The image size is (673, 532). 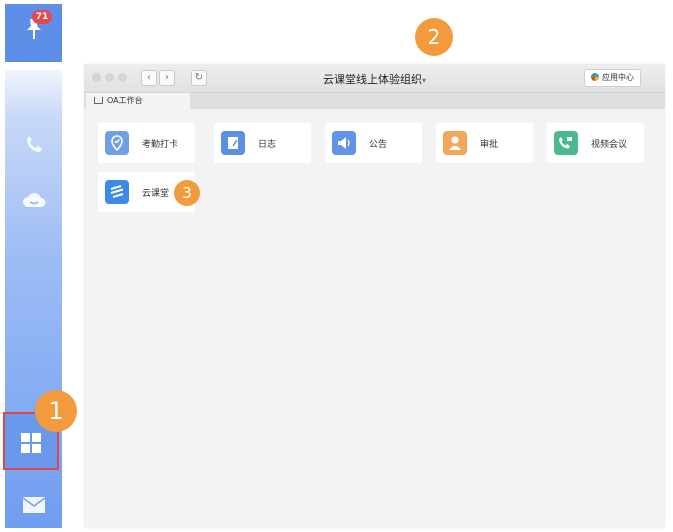 I want to click on user-icon, so click(x=455, y=143).